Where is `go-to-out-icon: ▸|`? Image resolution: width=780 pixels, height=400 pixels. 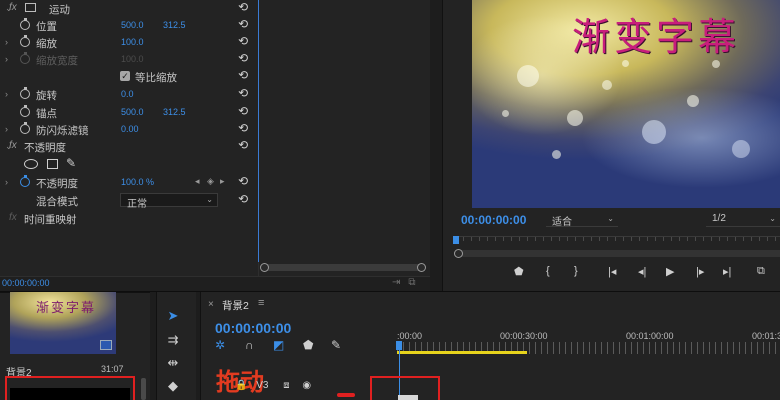 go-to-out-icon: ▸| is located at coordinates (727, 271).